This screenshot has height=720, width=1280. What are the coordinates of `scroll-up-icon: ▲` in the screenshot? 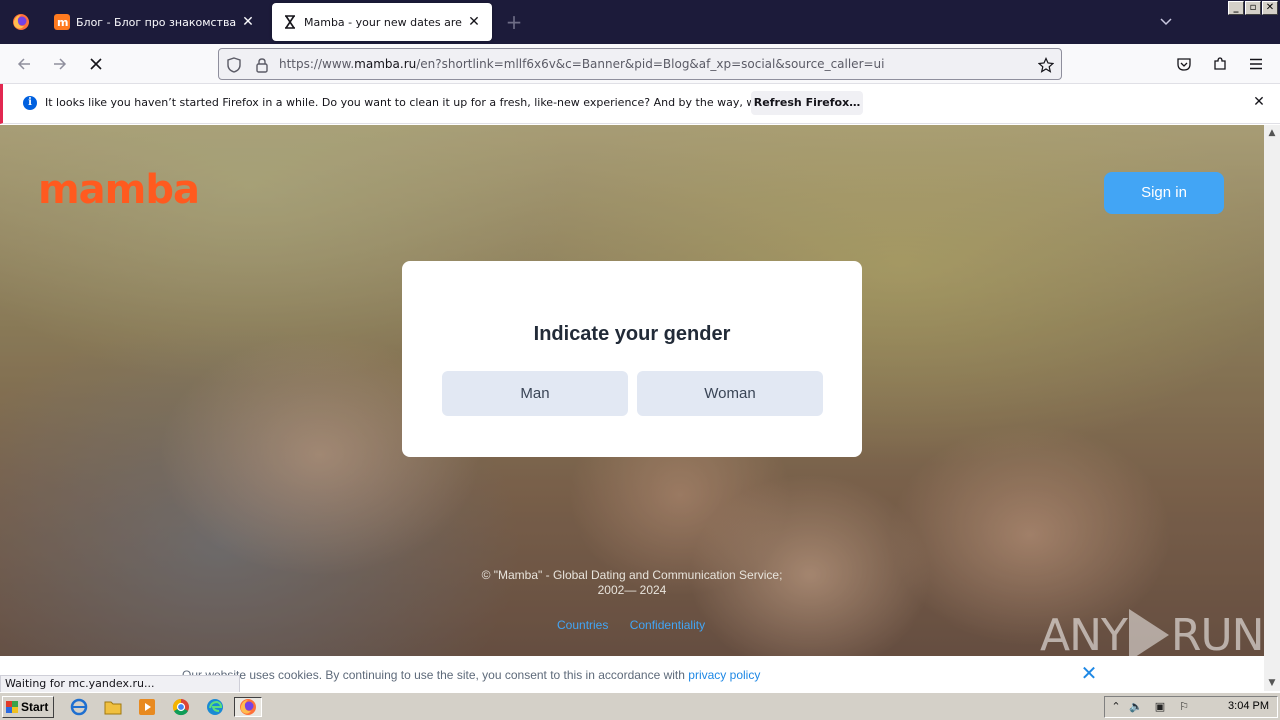 It's located at (1272, 133).